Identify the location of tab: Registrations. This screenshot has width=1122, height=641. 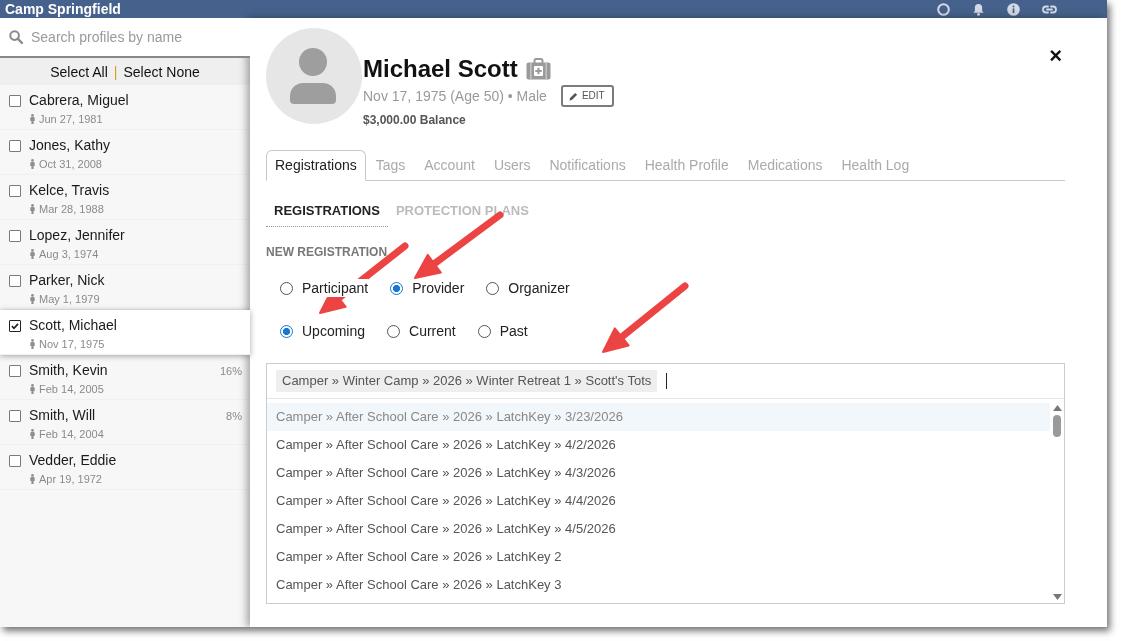
(316, 165).